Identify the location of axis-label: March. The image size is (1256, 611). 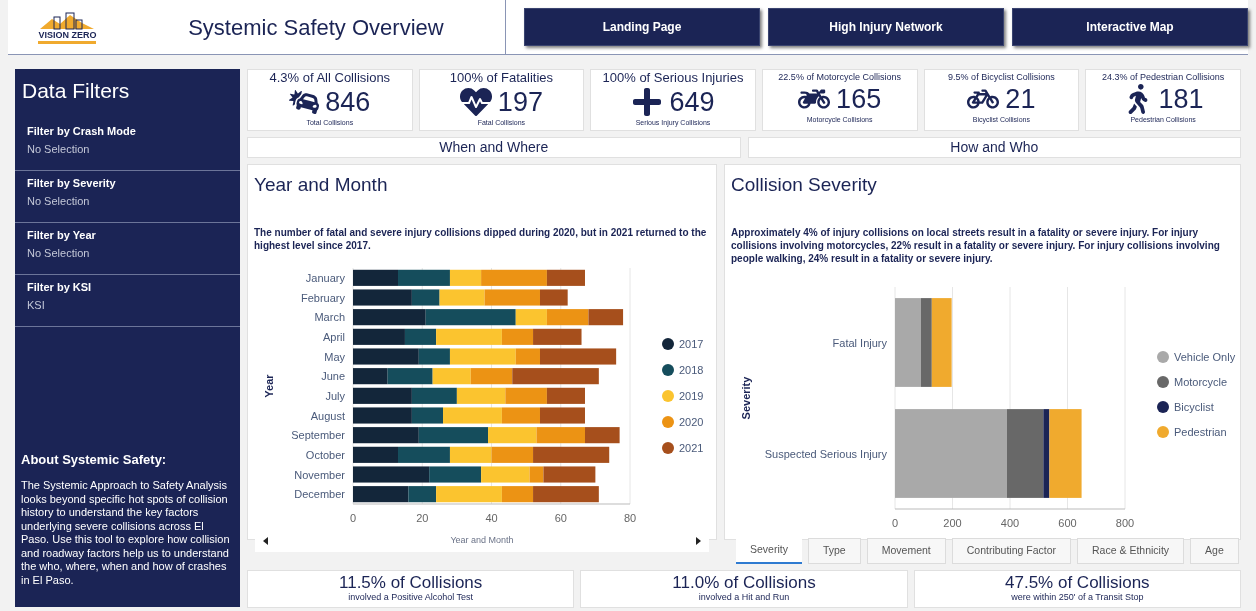
(329, 316).